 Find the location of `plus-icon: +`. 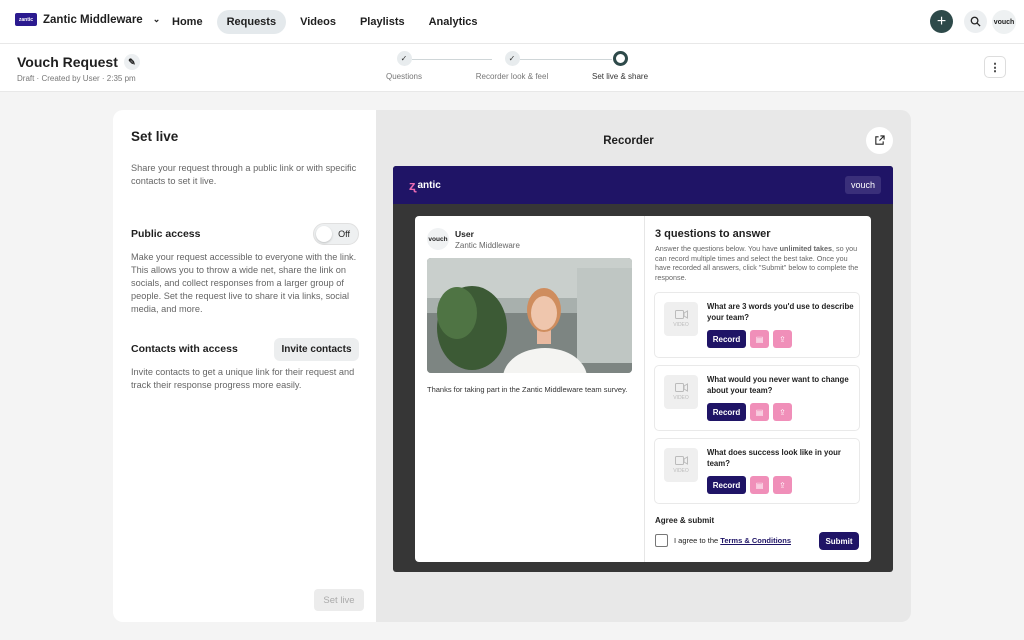

plus-icon: + is located at coordinates (941, 21).